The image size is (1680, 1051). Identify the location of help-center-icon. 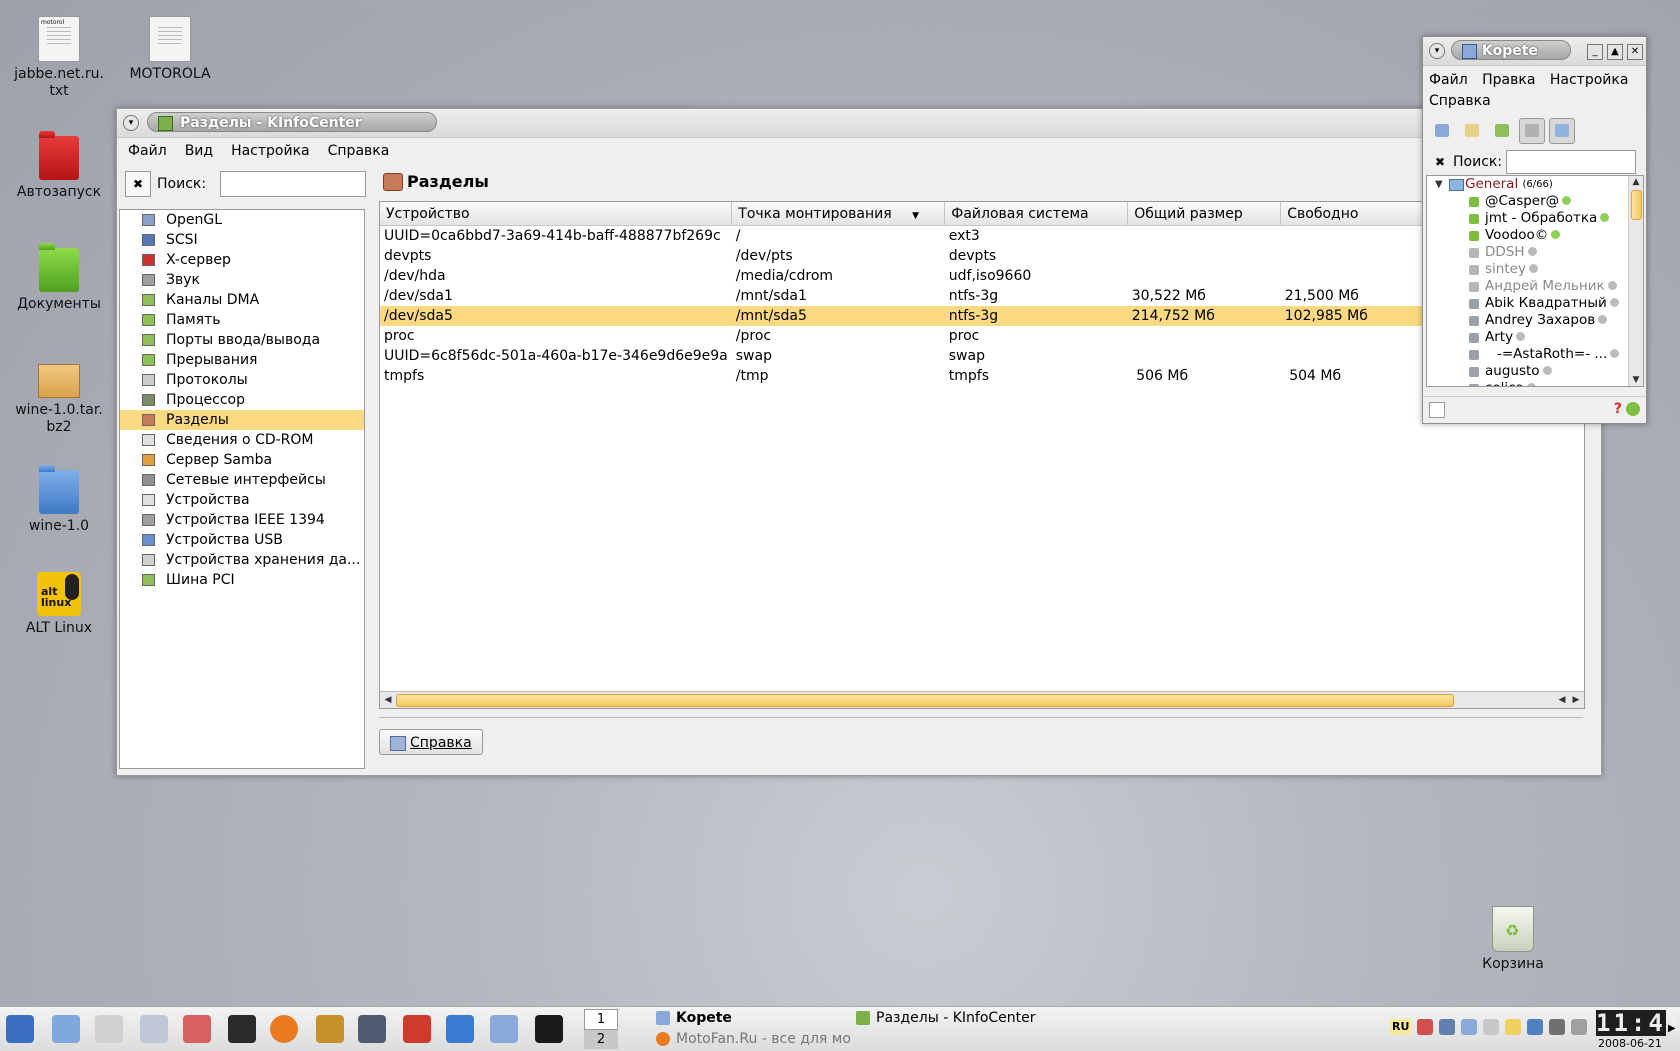
(460, 1029).